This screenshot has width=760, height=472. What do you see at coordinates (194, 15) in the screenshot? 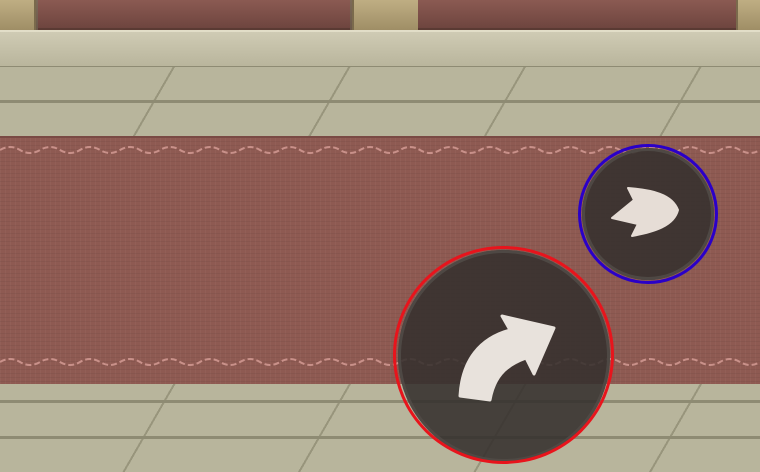
I see `cabinet-left` at bounding box center [194, 15].